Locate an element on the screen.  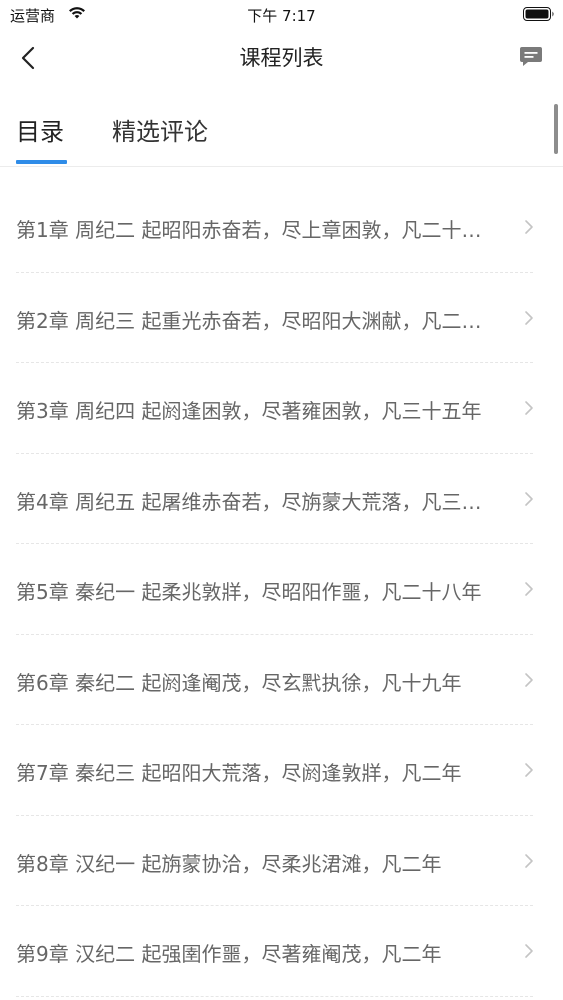
chapter-item: 第6章 秦纪二 起阏逢阉茂，尽玄黓执徐，凡十九年 is located at coordinates (274, 680).